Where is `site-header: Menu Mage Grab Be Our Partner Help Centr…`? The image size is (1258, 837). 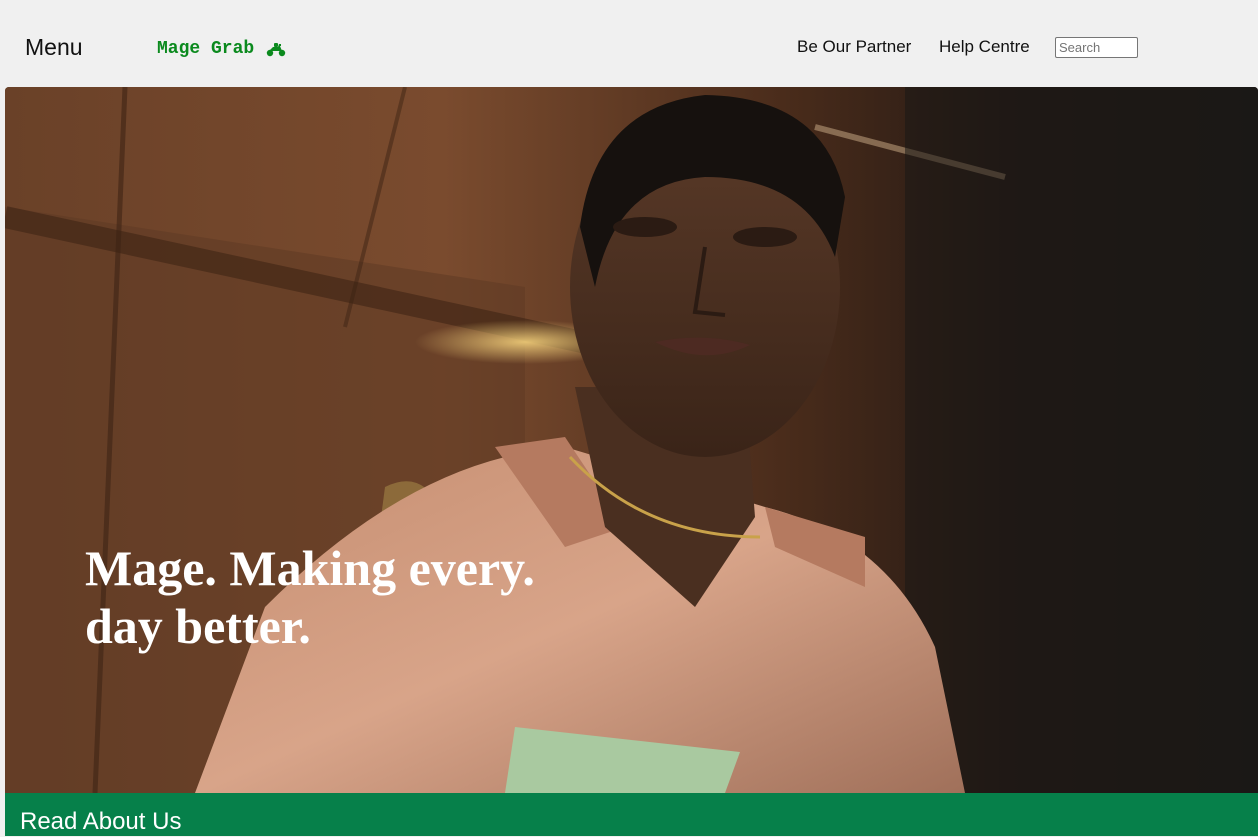
site-header: Menu Mage Grab Be Our Partner Help Centr… is located at coordinates (629, 43).